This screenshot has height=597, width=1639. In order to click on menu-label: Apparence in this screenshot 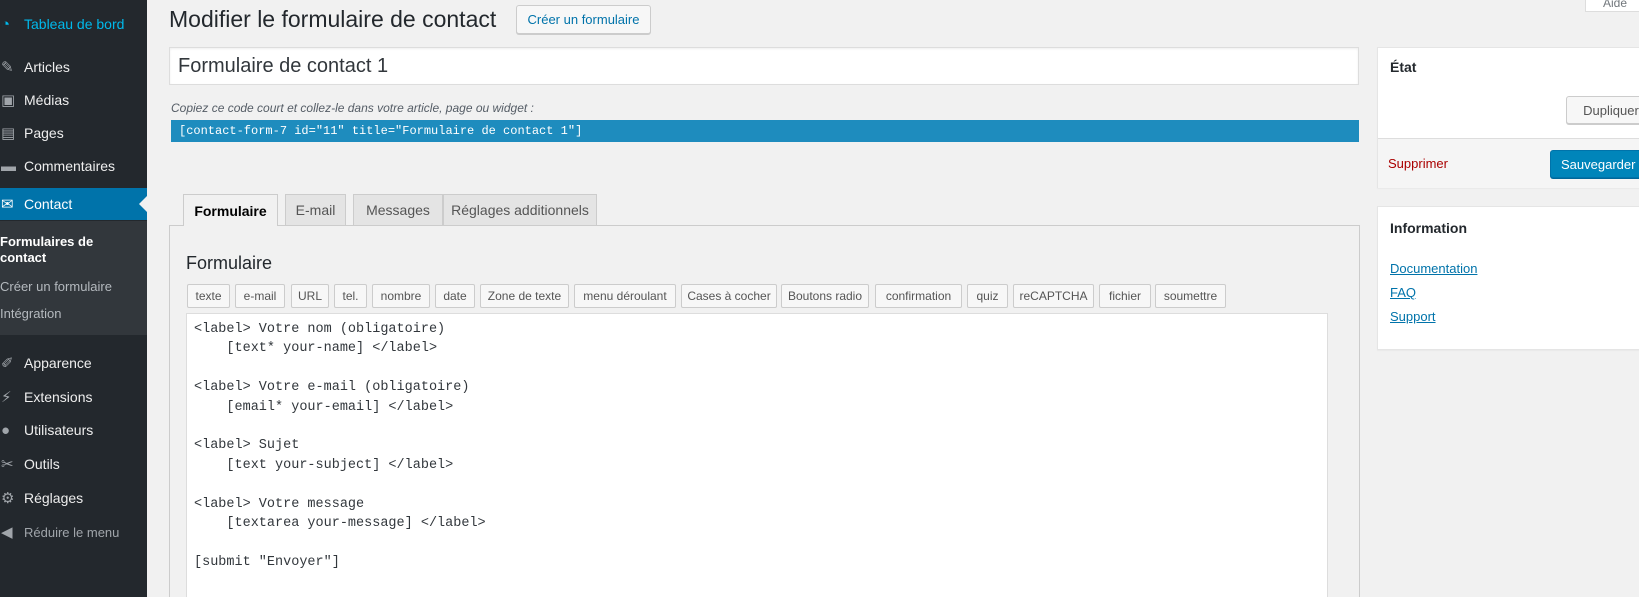, I will do `click(58, 363)`.